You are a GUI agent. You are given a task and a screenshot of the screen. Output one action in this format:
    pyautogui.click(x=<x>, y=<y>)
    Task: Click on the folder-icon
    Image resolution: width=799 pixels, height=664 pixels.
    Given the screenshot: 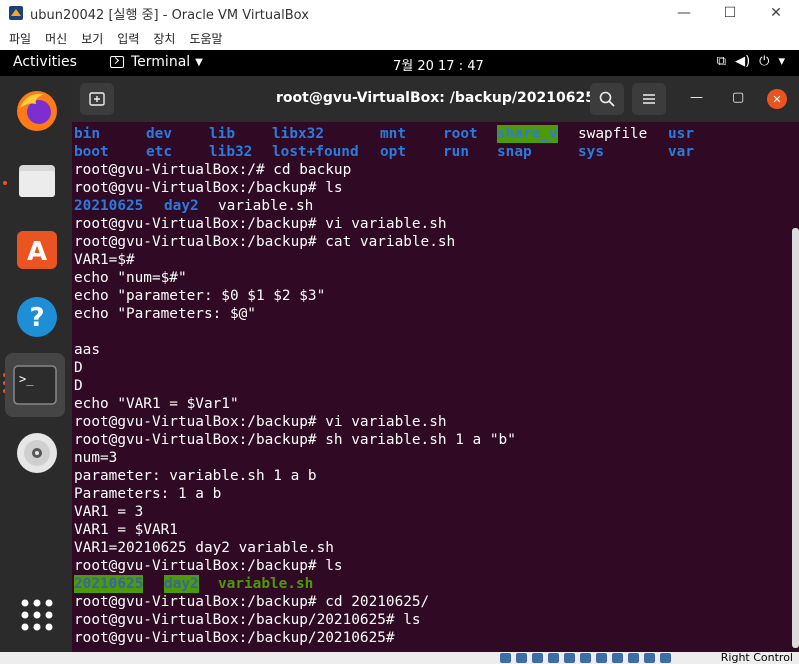 What is the action you would take?
    pyautogui.click(x=37, y=181)
    